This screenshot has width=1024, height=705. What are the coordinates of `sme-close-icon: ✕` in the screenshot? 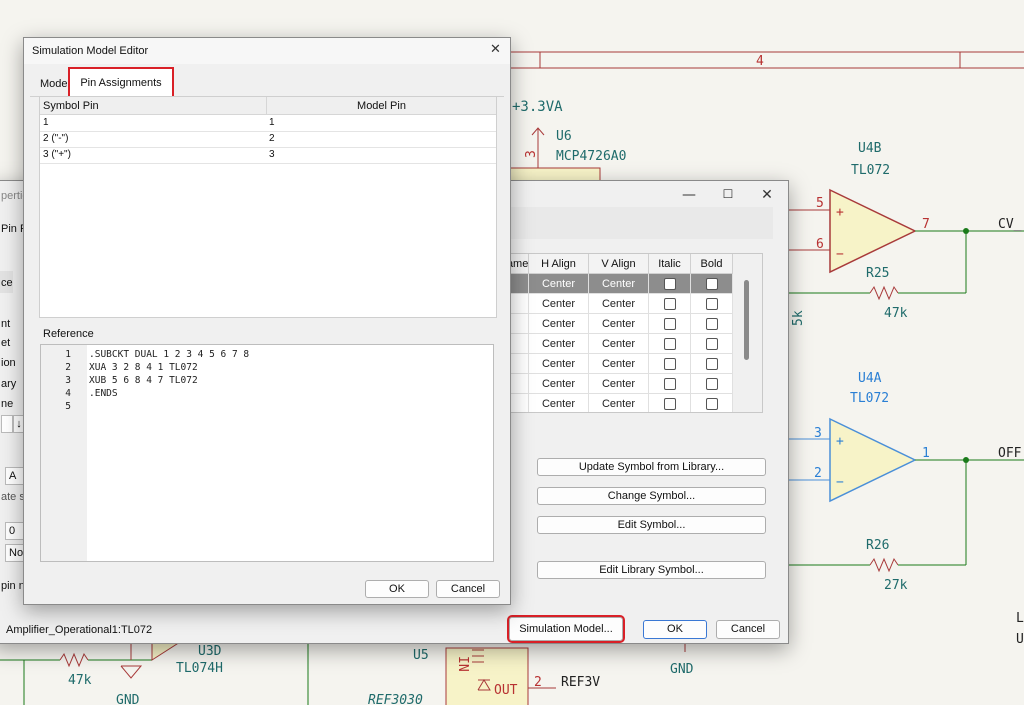 It's located at (495, 49).